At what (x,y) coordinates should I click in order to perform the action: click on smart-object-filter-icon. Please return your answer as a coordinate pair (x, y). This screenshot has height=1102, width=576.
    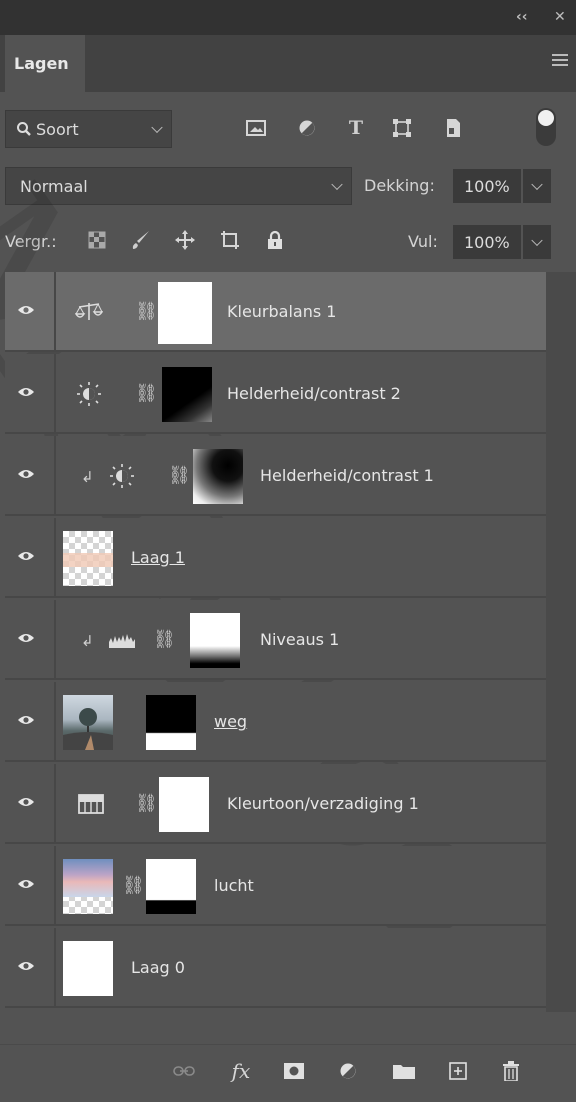
    Looking at the image, I should click on (453, 128).